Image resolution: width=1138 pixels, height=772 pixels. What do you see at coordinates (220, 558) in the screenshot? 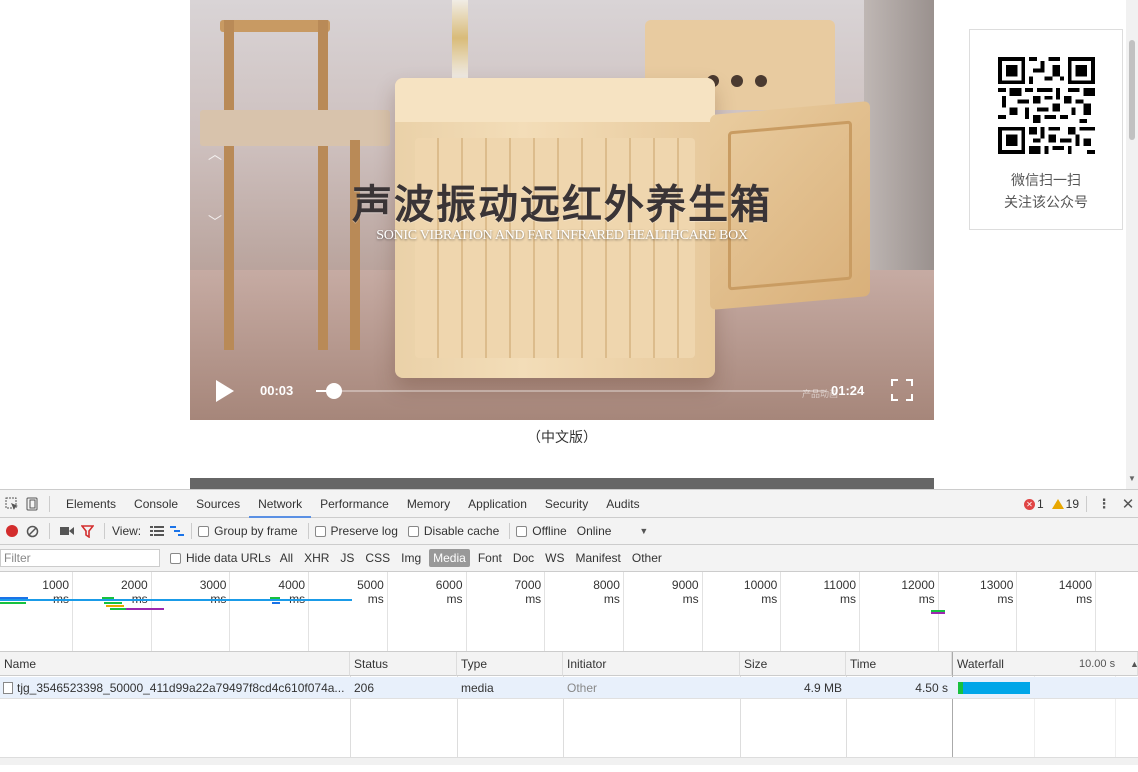
I see `hide-data-urls-checkbox: Hide data URLs` at bounding box center [220, 558].